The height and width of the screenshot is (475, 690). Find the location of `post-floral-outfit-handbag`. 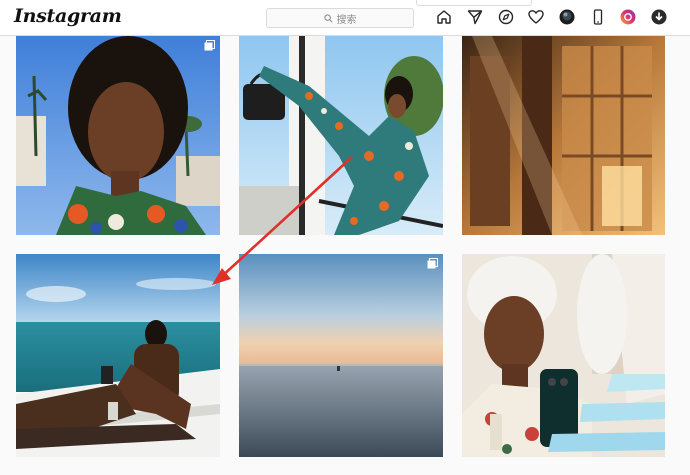

post-floral-outfit-handbag is located at coordinates (341, 135).